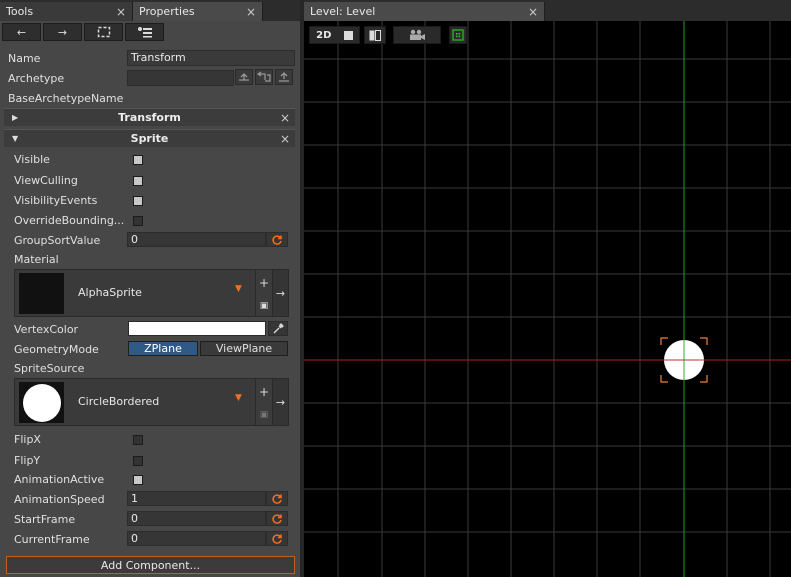 Image resolution: width=791 pixels, height=577 pixels. I want to click on current-frame-label: CurrentFrame, so click(52, 539).